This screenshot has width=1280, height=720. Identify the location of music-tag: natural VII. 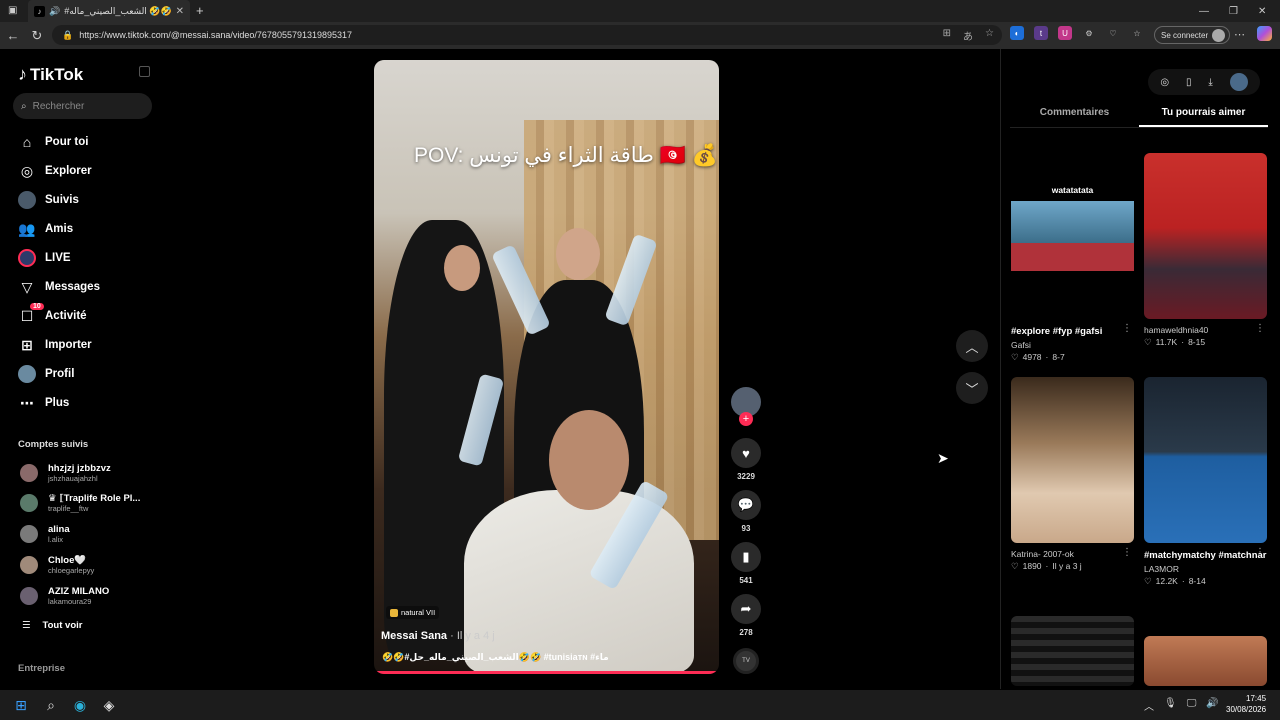
(413, 612).